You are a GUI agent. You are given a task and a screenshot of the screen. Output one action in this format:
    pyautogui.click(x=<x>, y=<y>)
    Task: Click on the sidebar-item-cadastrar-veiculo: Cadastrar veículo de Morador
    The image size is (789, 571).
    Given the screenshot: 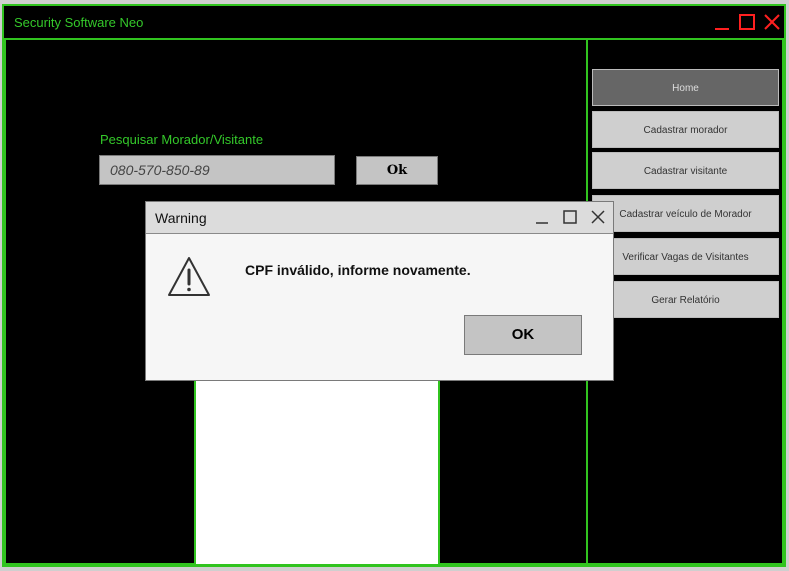 What is the action you would take?
    pyautogui.click(x=685, y=213)
    